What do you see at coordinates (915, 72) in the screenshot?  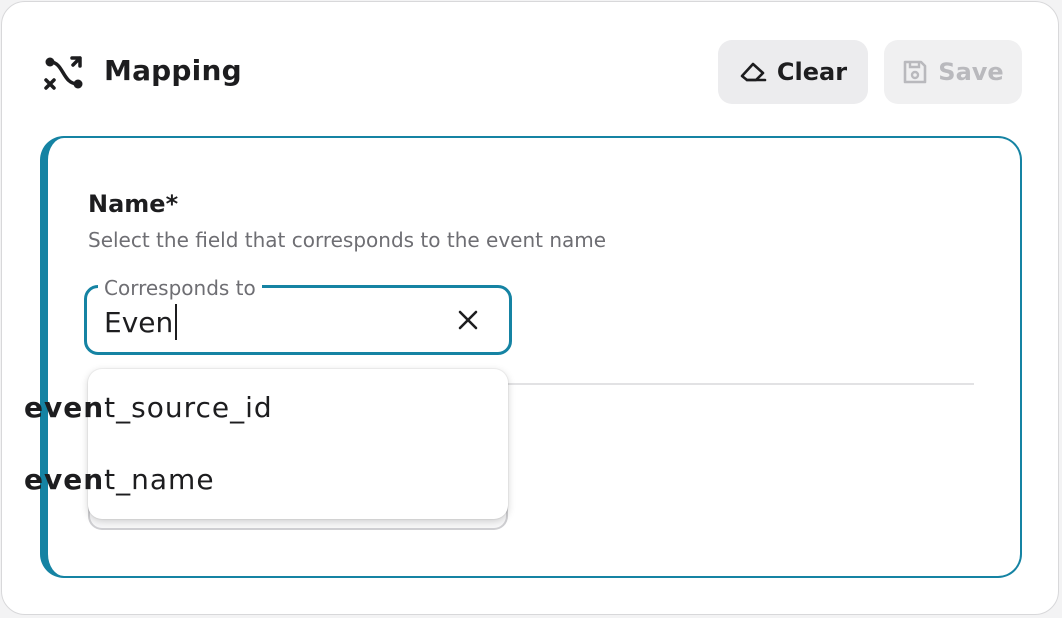 I see `save-icon` at bounding box center [915, 72].